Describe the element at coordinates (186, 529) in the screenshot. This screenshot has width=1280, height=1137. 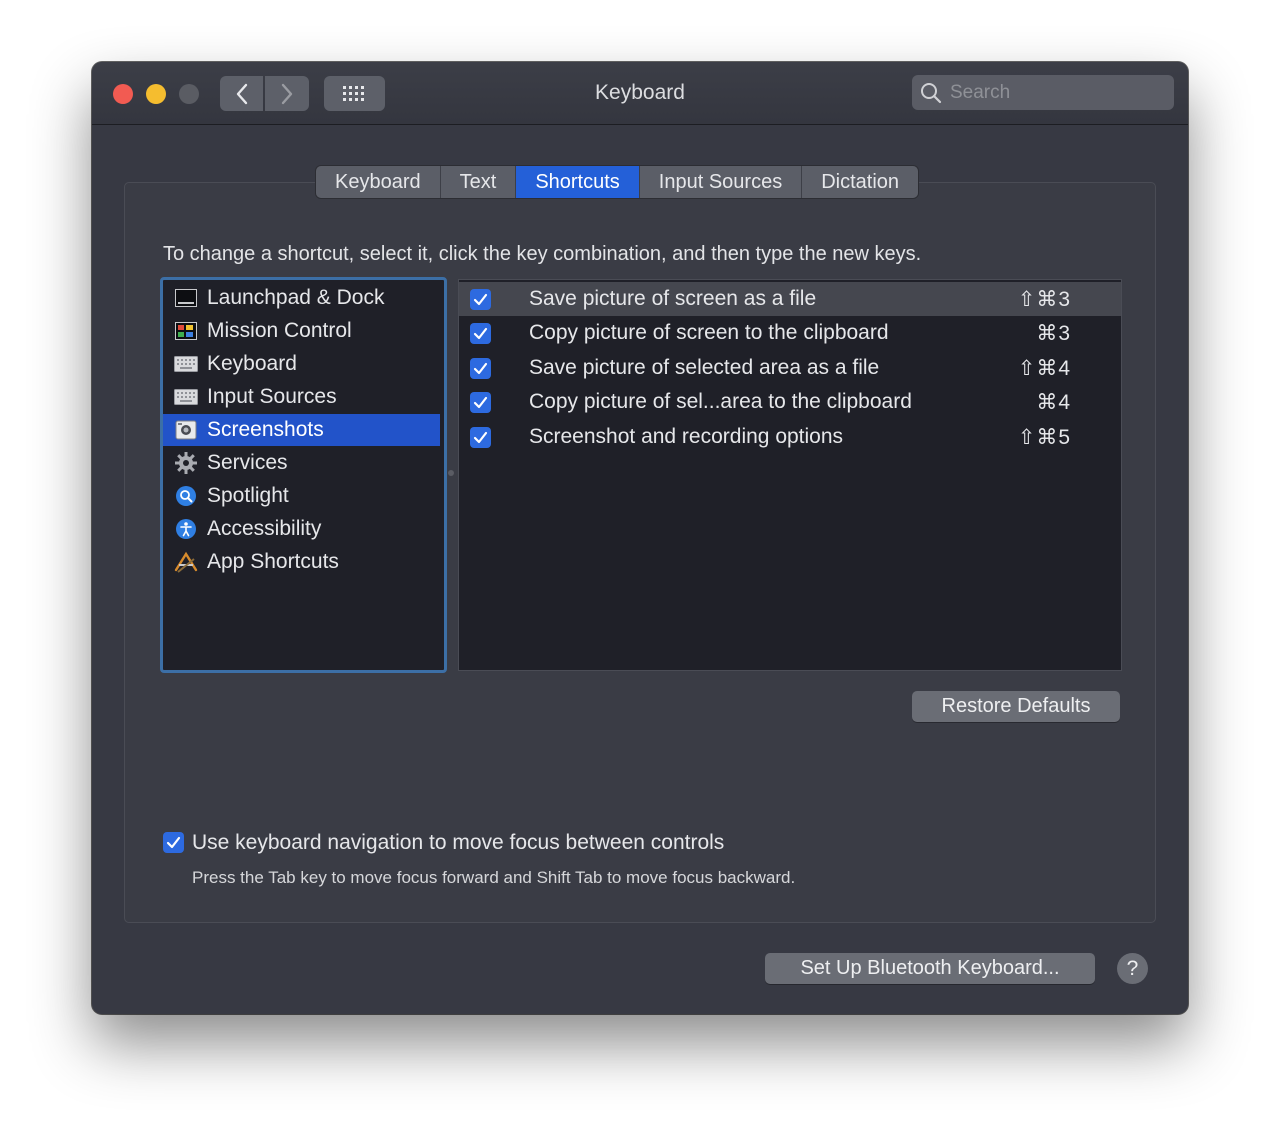
I see `accessibility-icon` at that location.